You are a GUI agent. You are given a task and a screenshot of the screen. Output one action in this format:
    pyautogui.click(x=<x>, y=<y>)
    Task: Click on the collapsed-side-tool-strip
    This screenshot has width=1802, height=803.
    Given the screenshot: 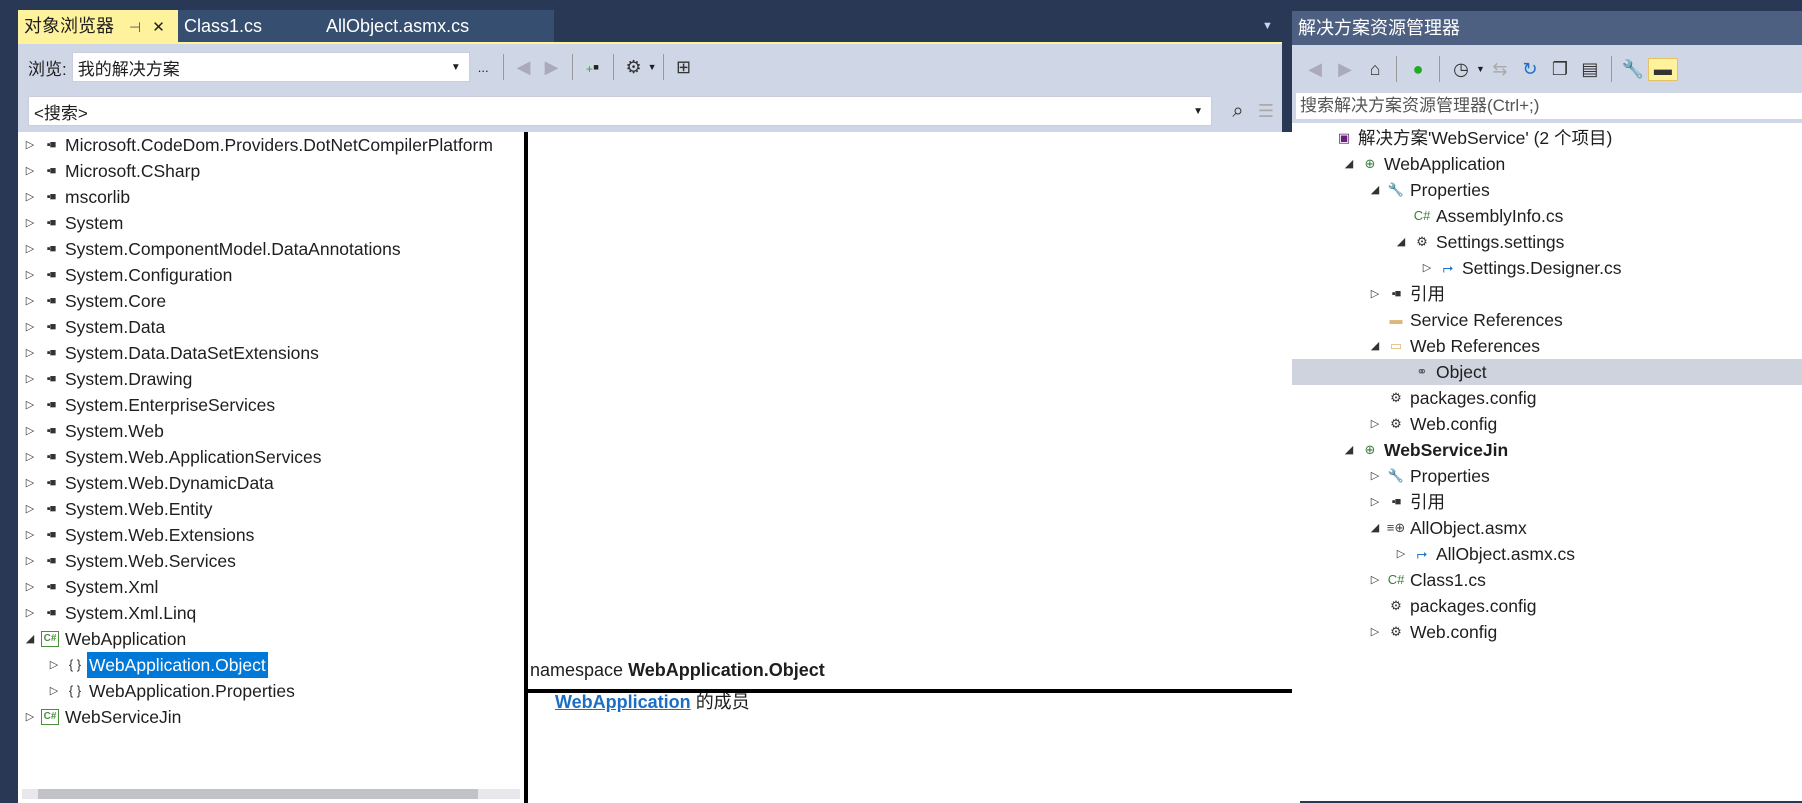 What is the action you would take?
    pyautogui.click(x=9, y=400)
    